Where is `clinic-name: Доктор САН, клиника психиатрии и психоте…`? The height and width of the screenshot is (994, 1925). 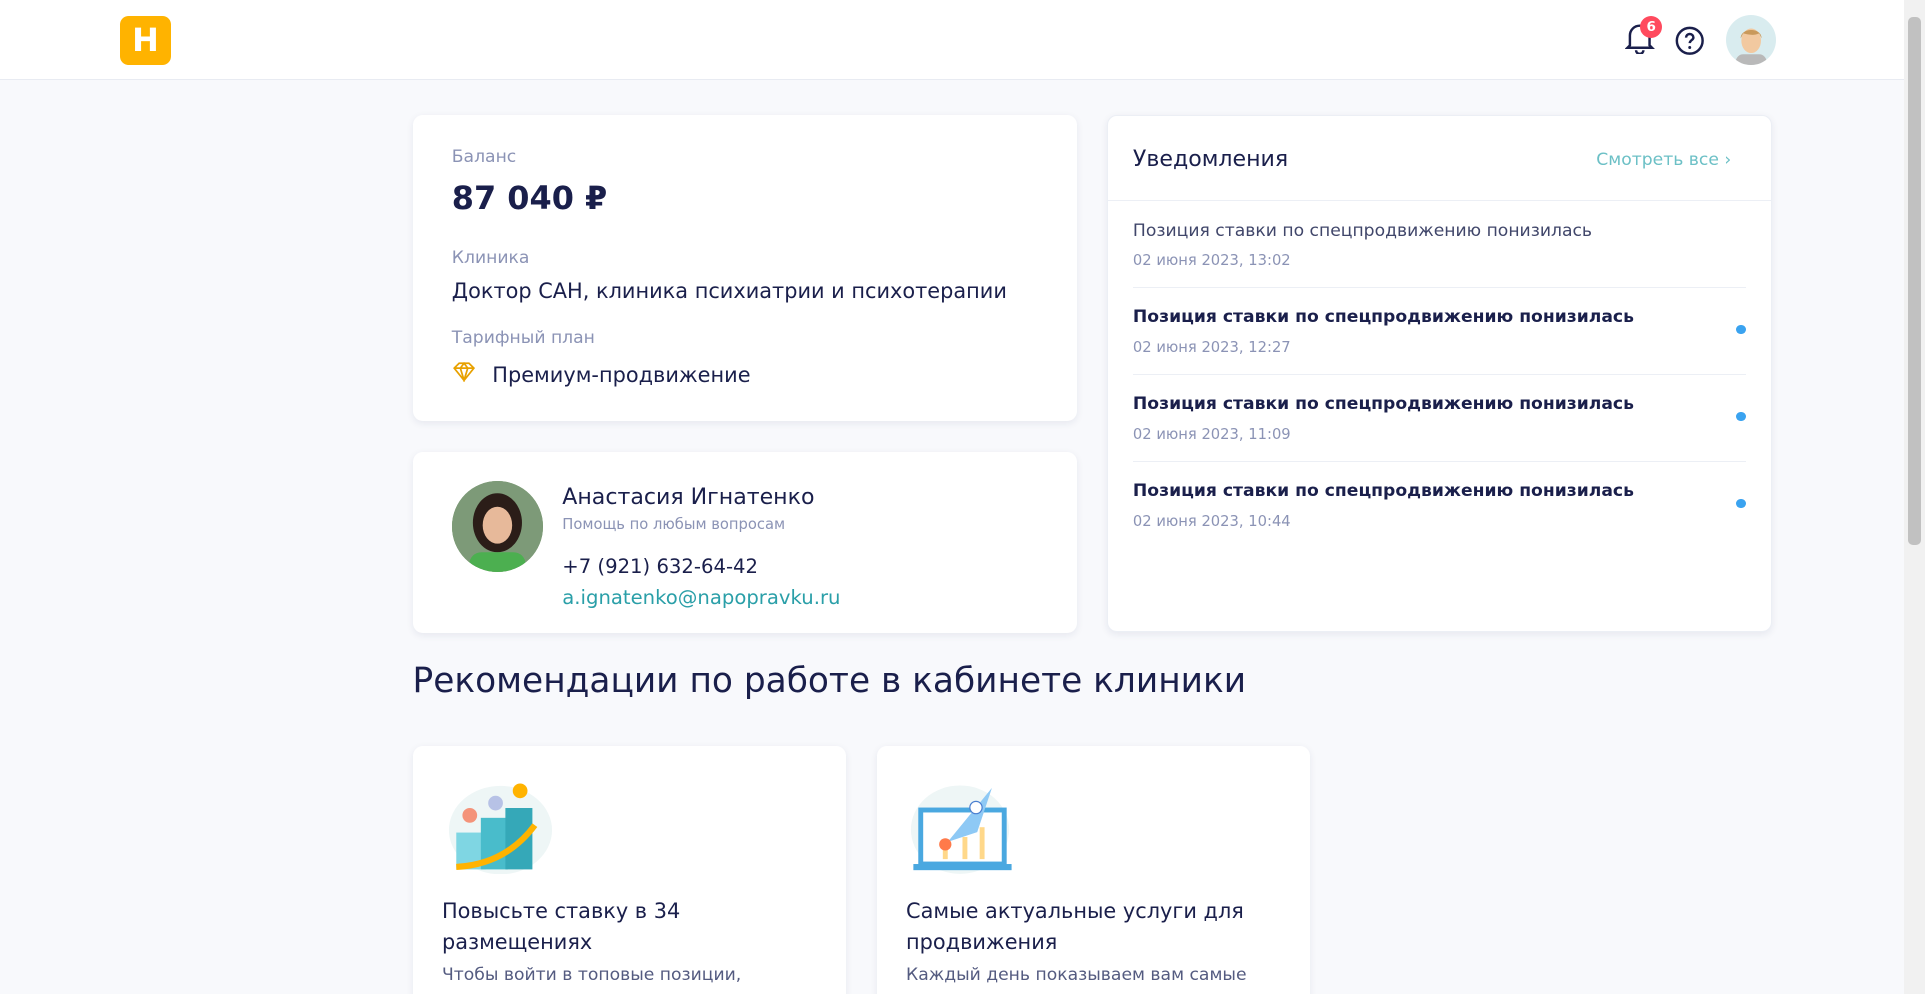
clinic-name: Доктор САН, клиника психиатрии и психоте… is located at coordinates (729, 290).